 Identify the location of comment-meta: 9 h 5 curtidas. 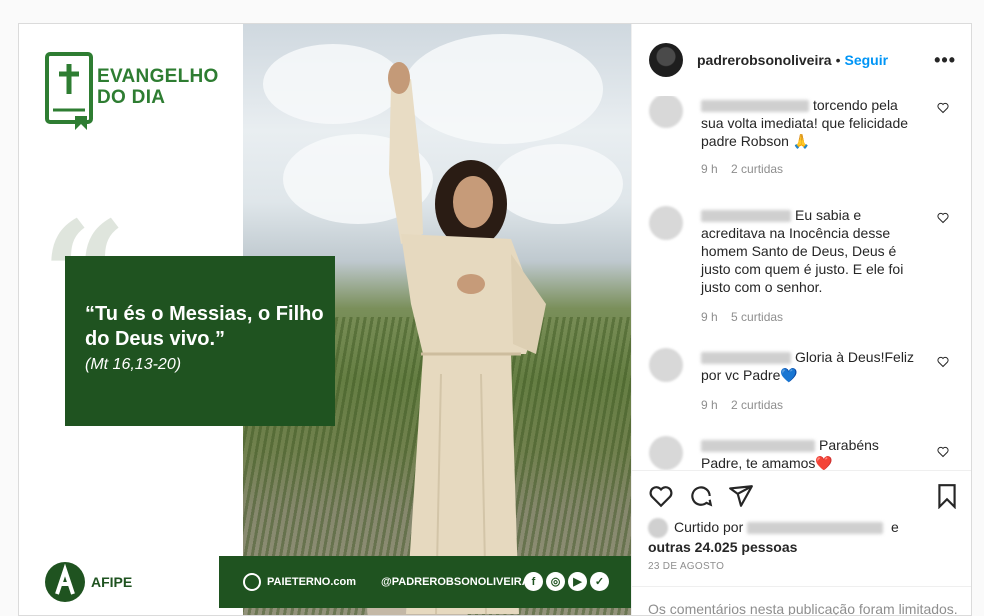
(747, 317).